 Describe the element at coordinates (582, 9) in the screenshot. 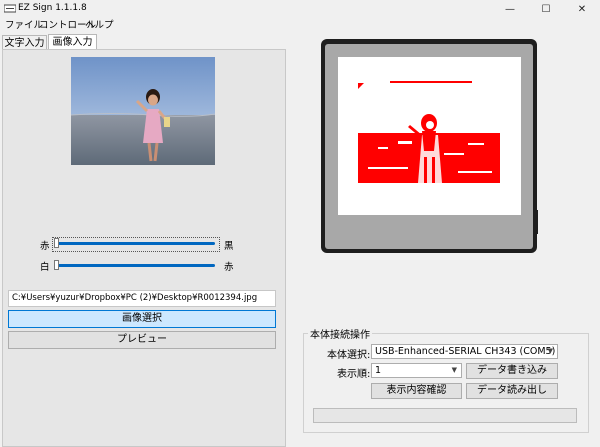

I see `close-button: ✕` at that location.